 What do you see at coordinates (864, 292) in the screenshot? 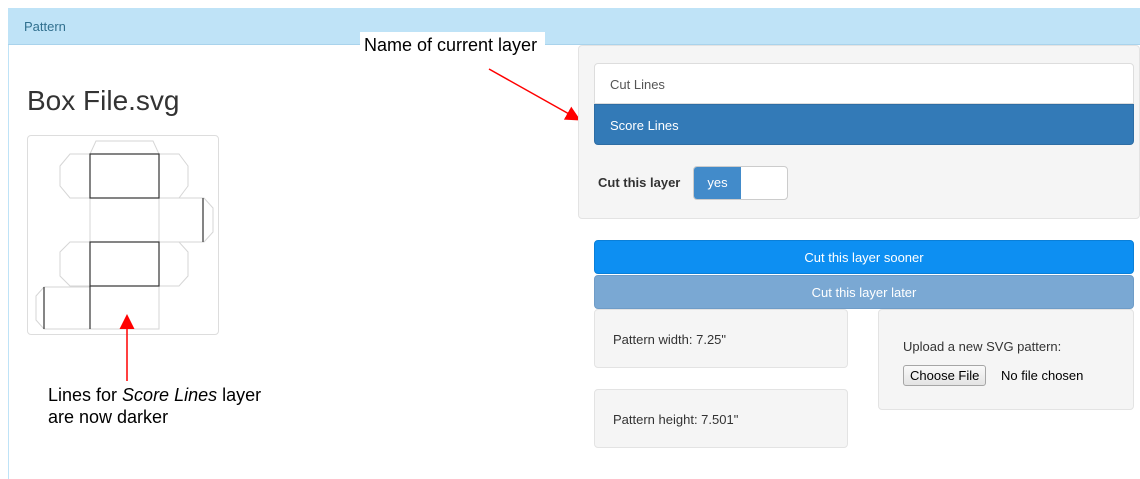
I see `cut-later-button: Cut this layer later` at bounding box center [864, 292].